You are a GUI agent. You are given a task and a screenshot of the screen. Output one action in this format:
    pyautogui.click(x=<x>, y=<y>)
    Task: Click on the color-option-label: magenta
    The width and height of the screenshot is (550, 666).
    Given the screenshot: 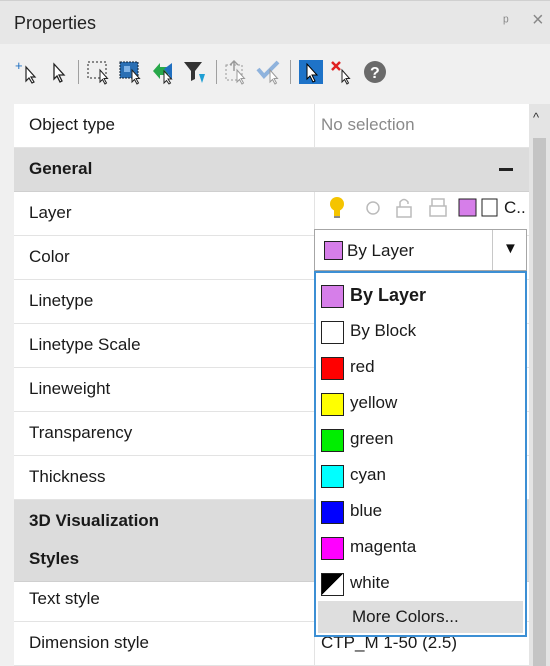 What is the action you would take?
    pyautogui.click(x=383, y=546)
    